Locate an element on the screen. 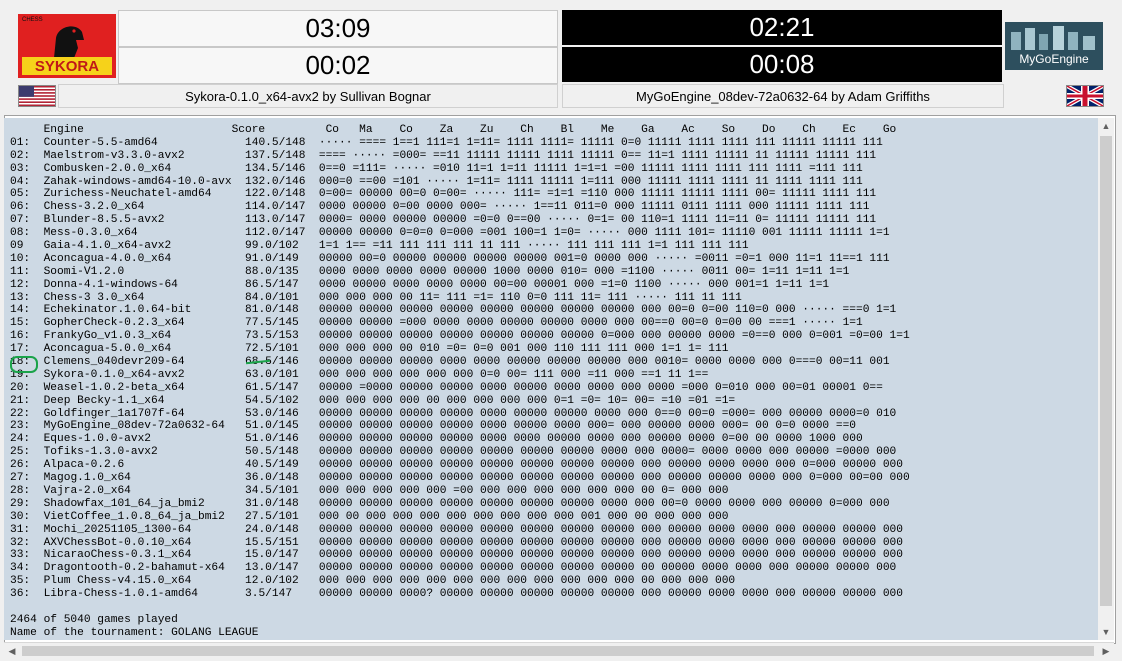 This screenshot has width=1122, height=661. row-score: 81.0/148 is located at coordinates (272, 310).